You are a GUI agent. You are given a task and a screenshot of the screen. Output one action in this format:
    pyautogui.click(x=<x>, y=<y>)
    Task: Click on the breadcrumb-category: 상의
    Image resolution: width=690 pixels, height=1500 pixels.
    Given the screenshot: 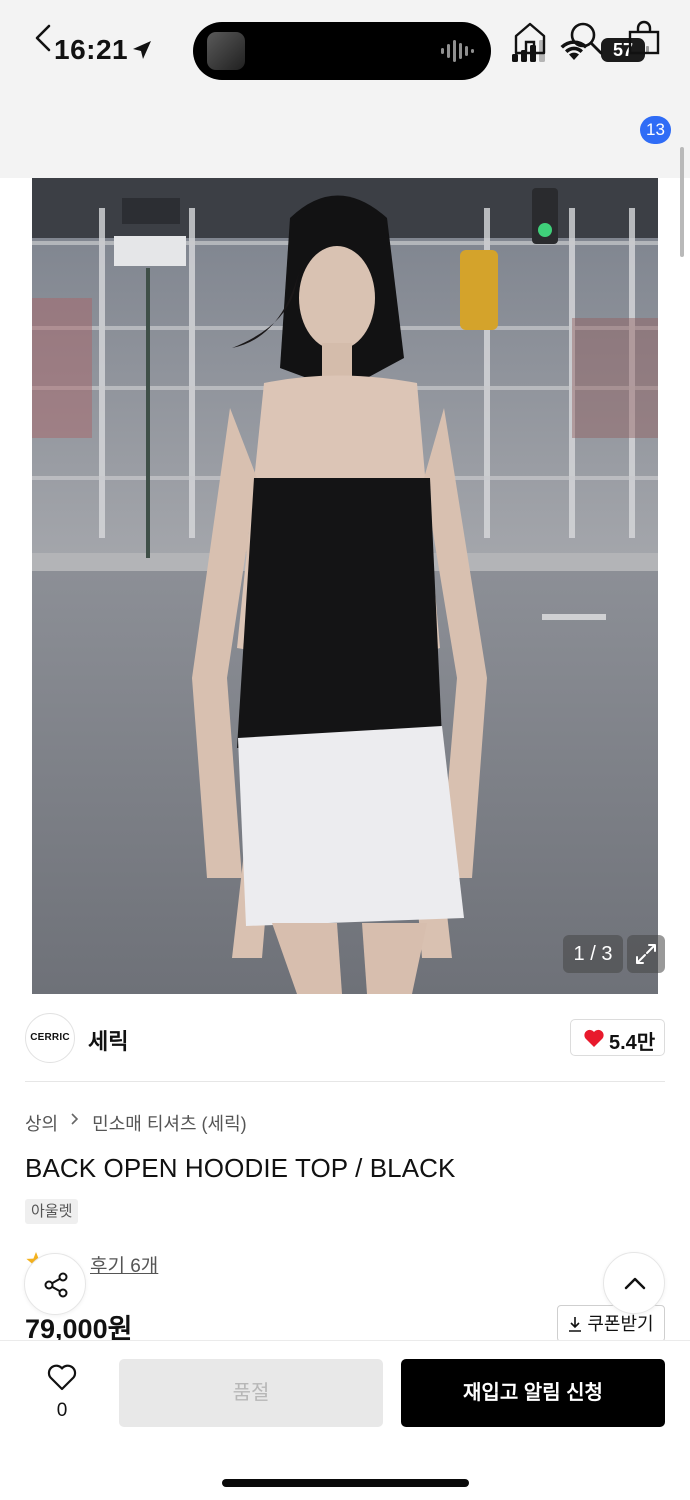 What is the action you would take?
    pyautogui.click(x=41, y=1123)
    